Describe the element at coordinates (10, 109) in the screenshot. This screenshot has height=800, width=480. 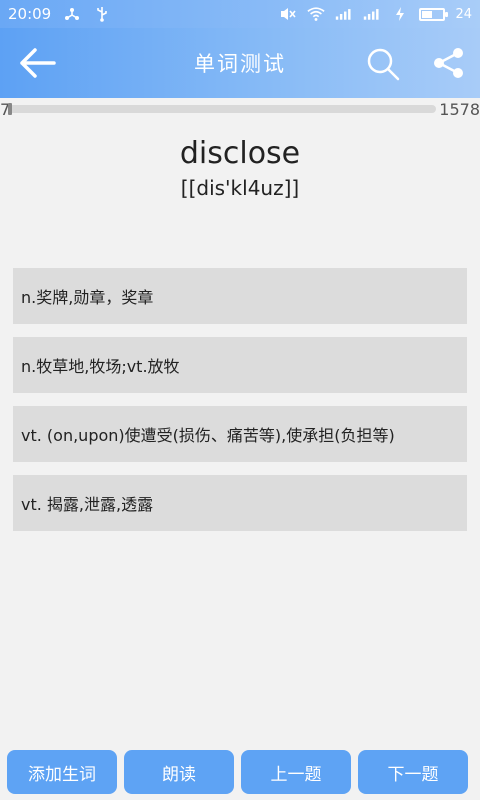
I see `progress-thumb` at that location.